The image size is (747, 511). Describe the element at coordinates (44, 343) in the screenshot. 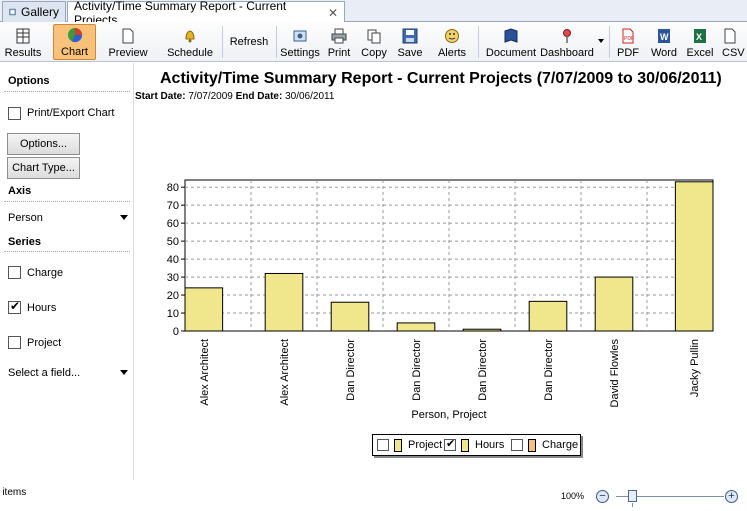

I see `project-label: Project` at that location.